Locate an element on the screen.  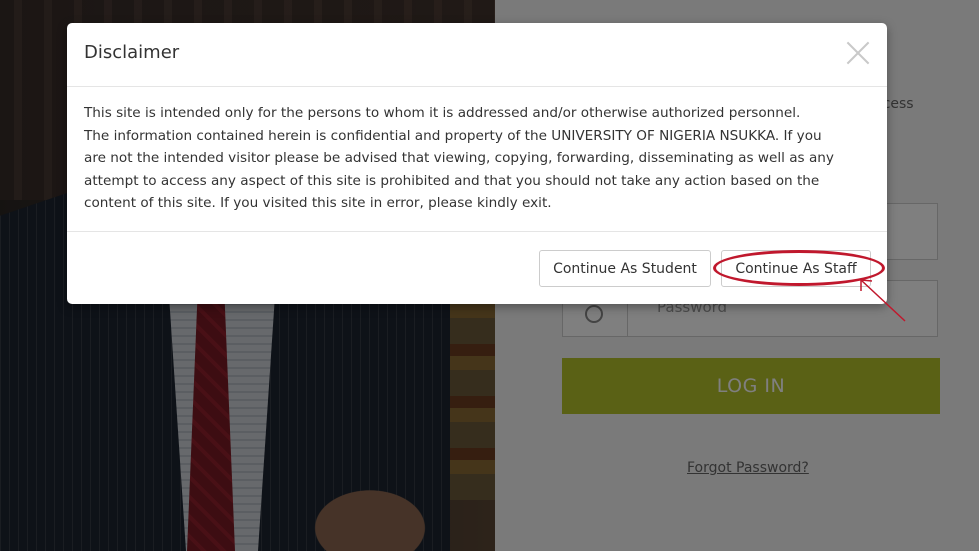
modal-title: Disclaimer is located at coordinates (132, 52).